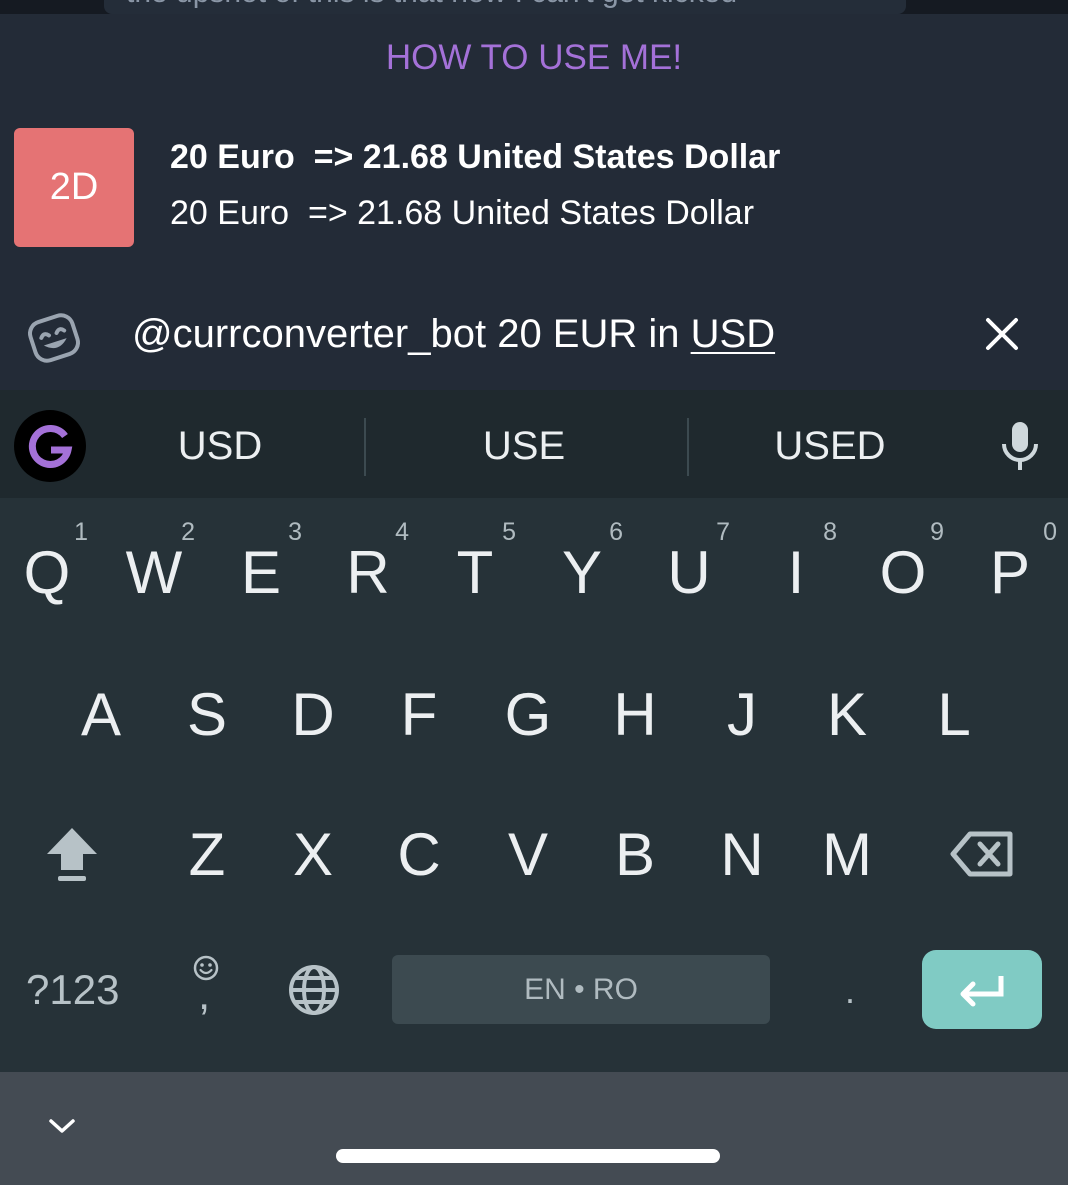 The image size is (1068, 1185). I want to click on hide-keyboard-button, so click(62, 1126).